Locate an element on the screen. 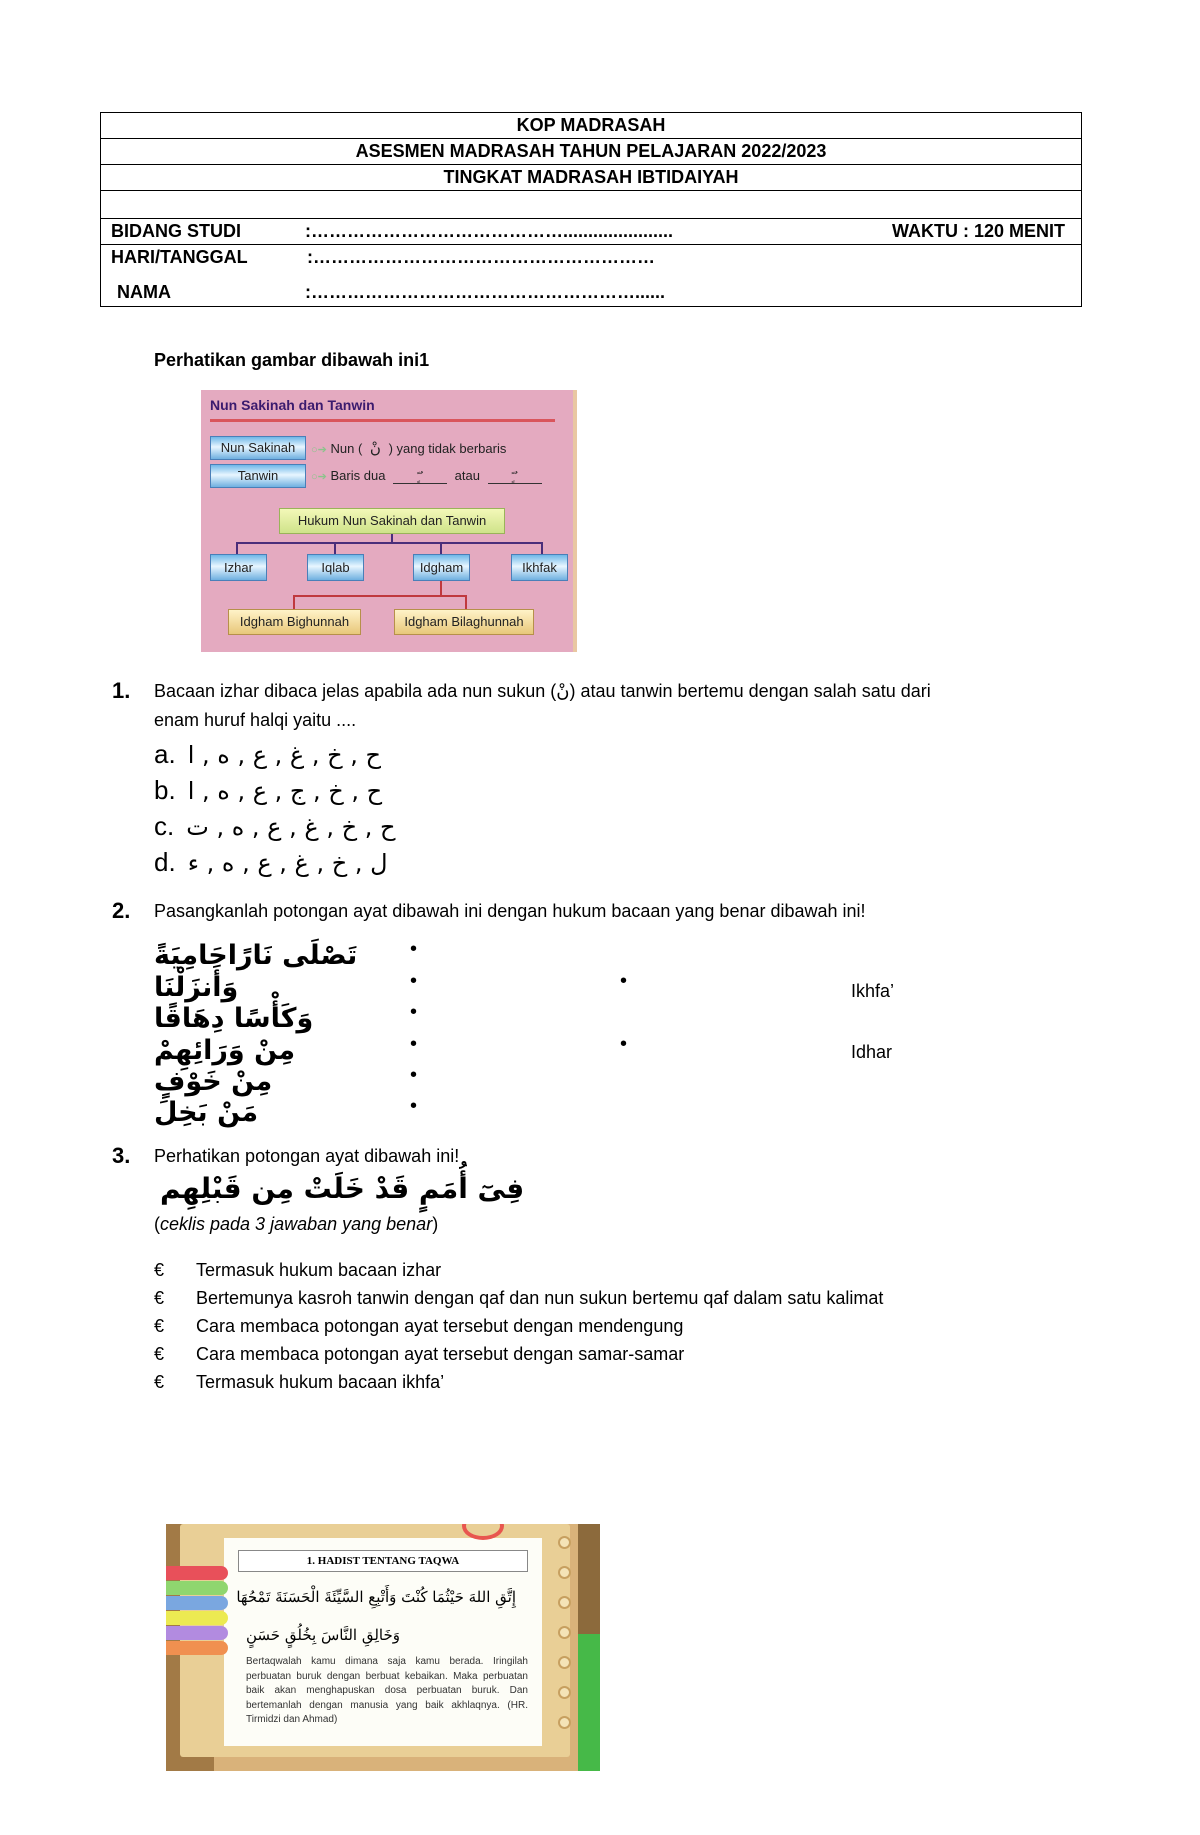  field-subject-label: BIDANG STUDI is located at coordinates (176, 231).